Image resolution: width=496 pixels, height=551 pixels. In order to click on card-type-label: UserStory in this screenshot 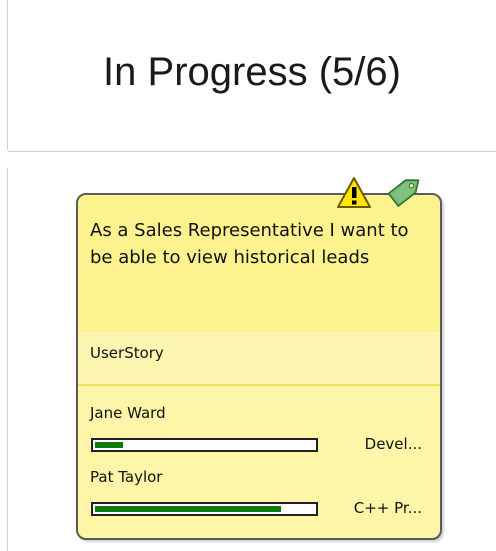, I will do `click(127, 353)`.